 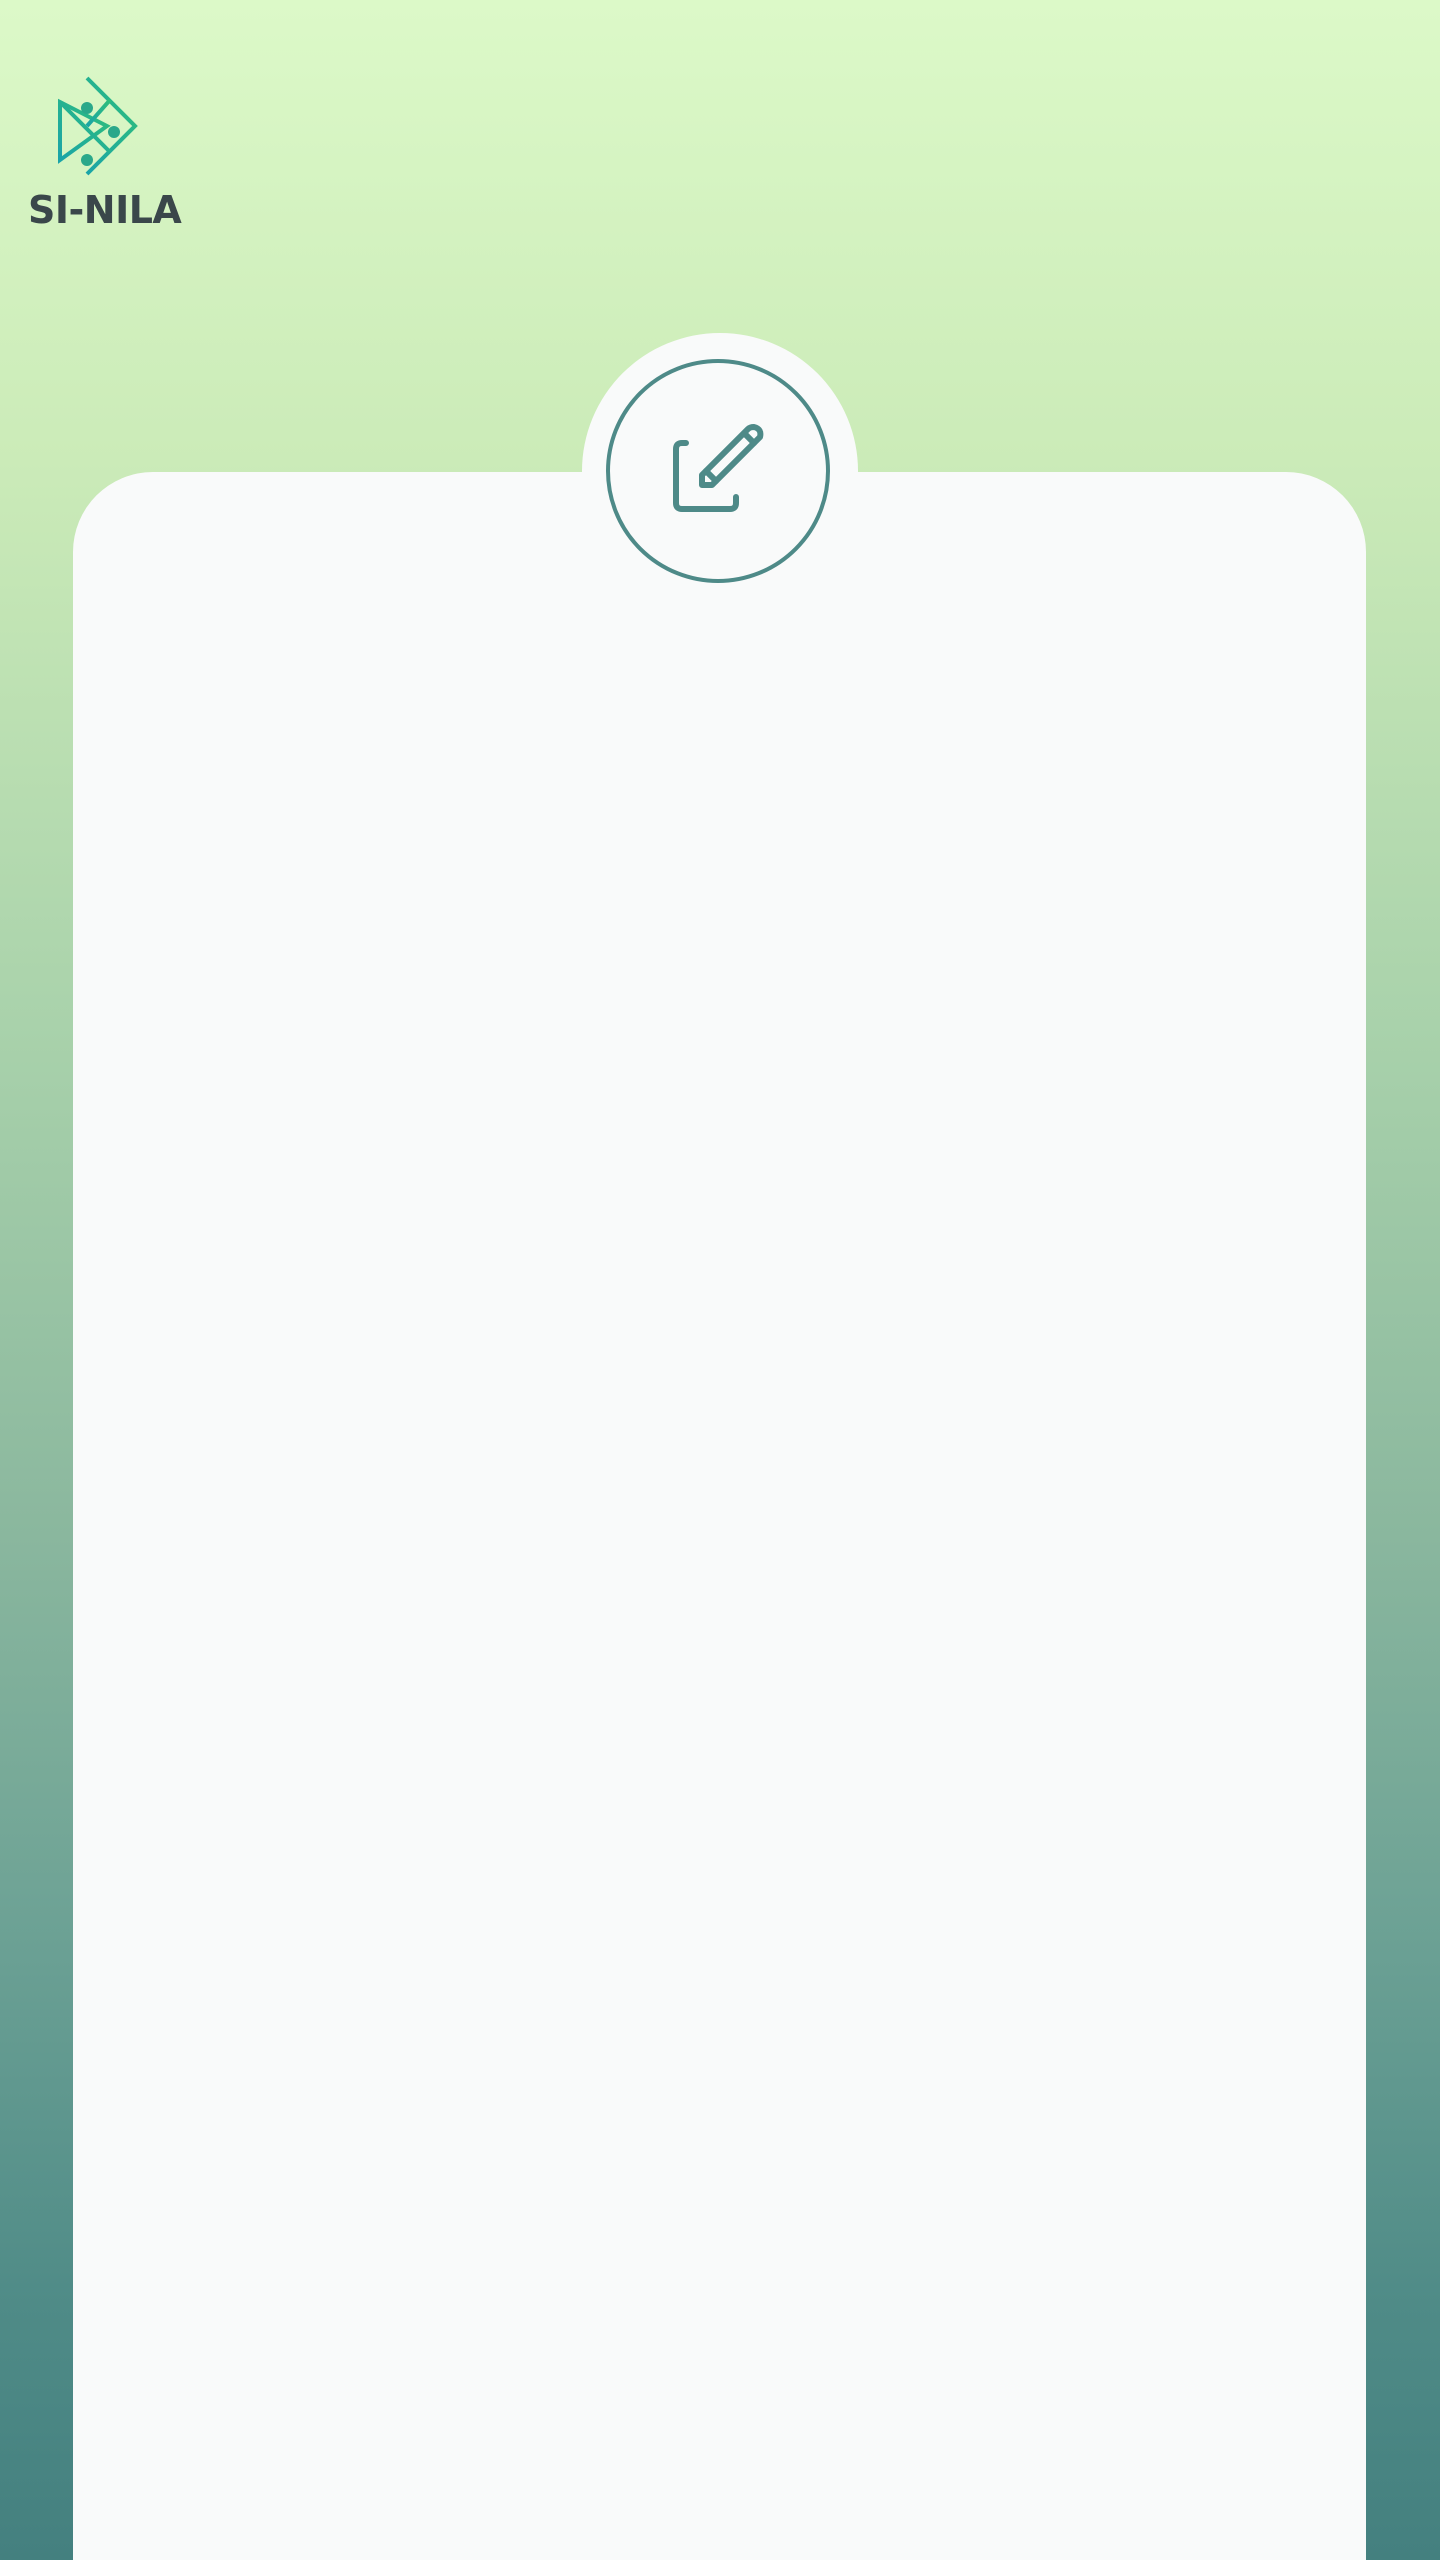 What do you see at coordinates (718, 468) in the screenshot?
I see `edit-icon` at bounding box center [718, 468].